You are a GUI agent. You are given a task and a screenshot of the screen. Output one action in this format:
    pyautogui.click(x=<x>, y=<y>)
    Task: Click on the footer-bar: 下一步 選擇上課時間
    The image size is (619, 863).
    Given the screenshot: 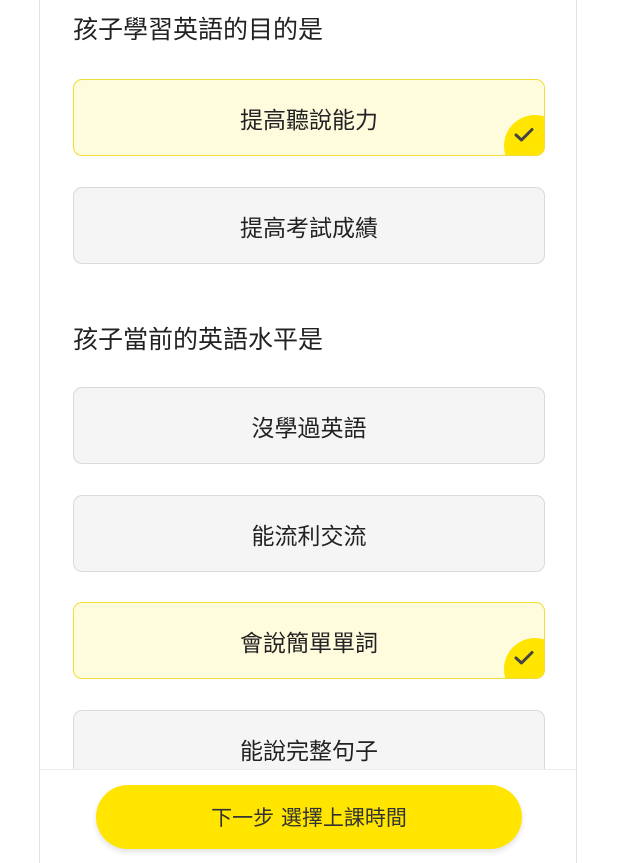 What is the action you would take?
    pyautogui.click(x=308, y=816)
    